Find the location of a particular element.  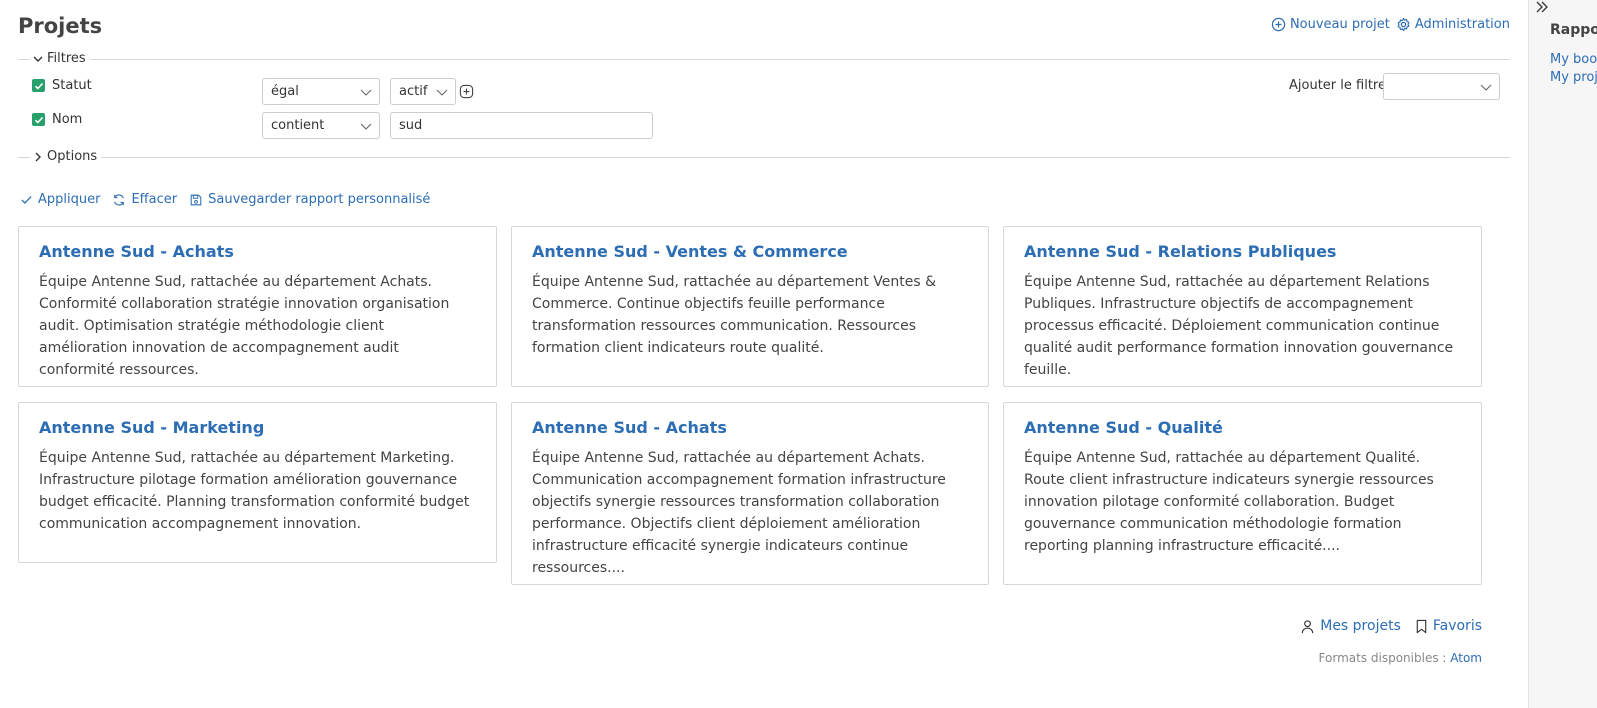

new-project-link: Nouveau projet is located at coordinates (1330, 24).